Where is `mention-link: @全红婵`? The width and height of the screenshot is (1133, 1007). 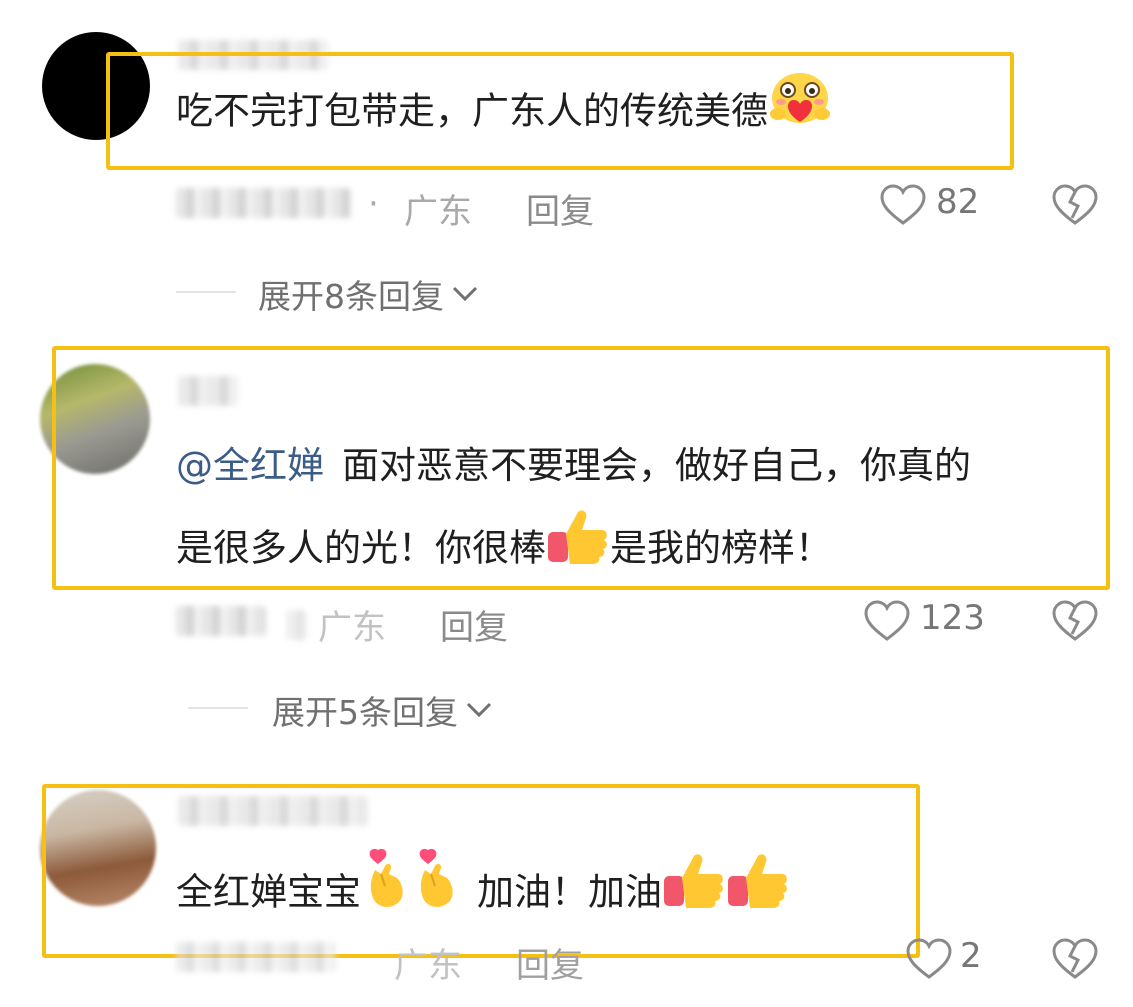 mention-link: @全红婵 is located at coordinates (250, 465).